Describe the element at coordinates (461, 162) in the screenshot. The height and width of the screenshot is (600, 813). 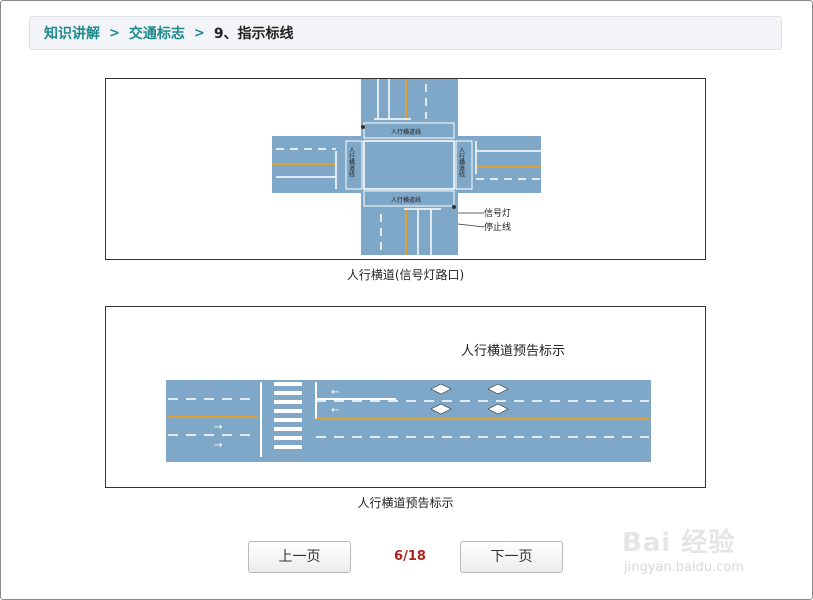
I see `crosswalk-label-right: 人行横道线` at that location.